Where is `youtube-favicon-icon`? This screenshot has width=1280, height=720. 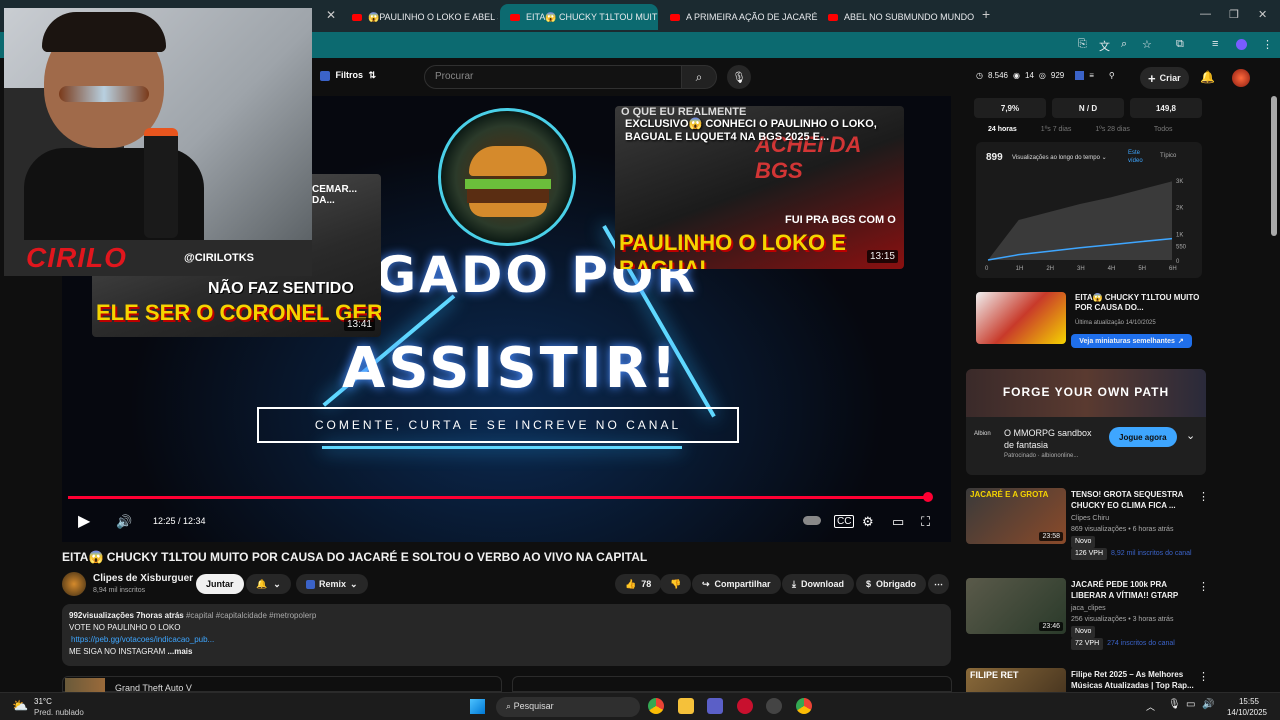
youtube-favicon-icon is located at coordinates (515, 17).